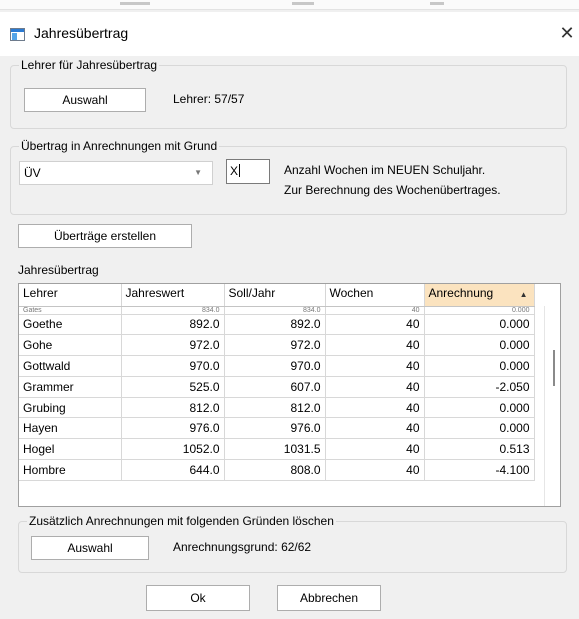 The width and height of the screenshot is (579, 619). Describe the element at coordinates (70, 428) in the screenshot. I see `table-cell: Hayen` at that location.